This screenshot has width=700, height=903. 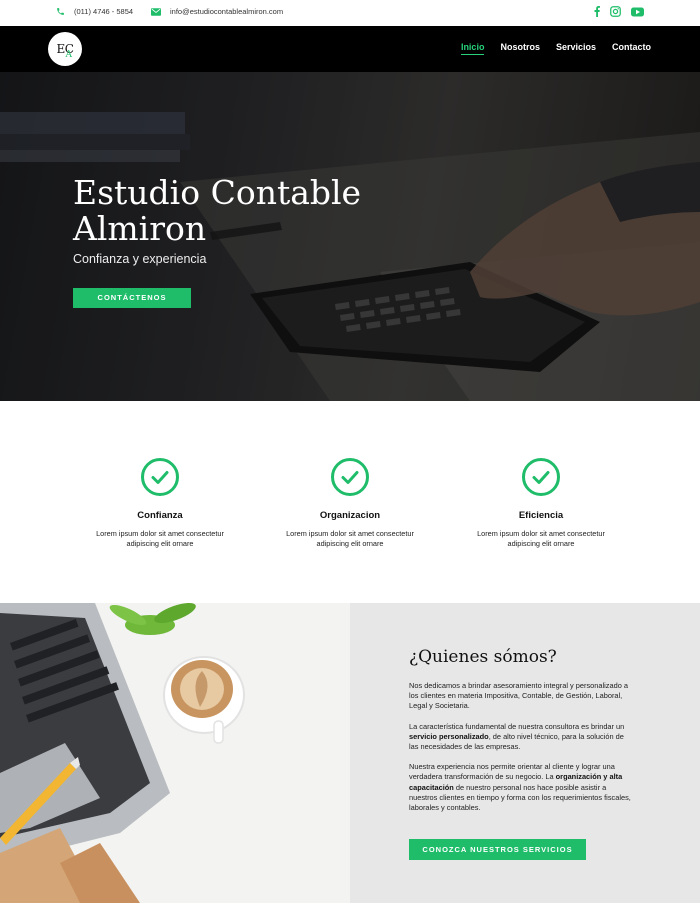 What do you see at coordinates (541, 515) in the screenshot?
I see `feature-title: Eficiencia` at bounding box center [541, 515].